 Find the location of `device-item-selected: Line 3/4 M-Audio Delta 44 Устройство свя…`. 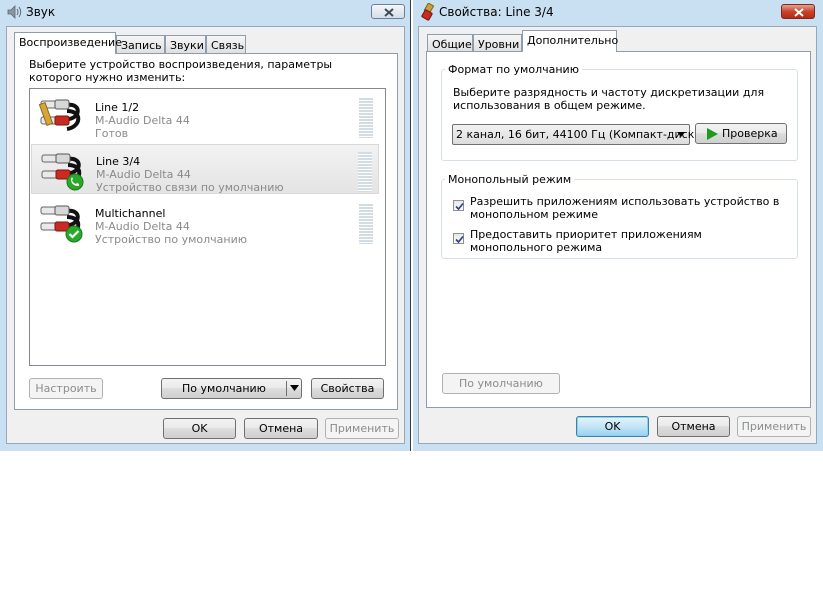

device-item-selected: Line 3/4 M-Audio Delta 44 Устройство свя… is located at coordinates (205, 169).